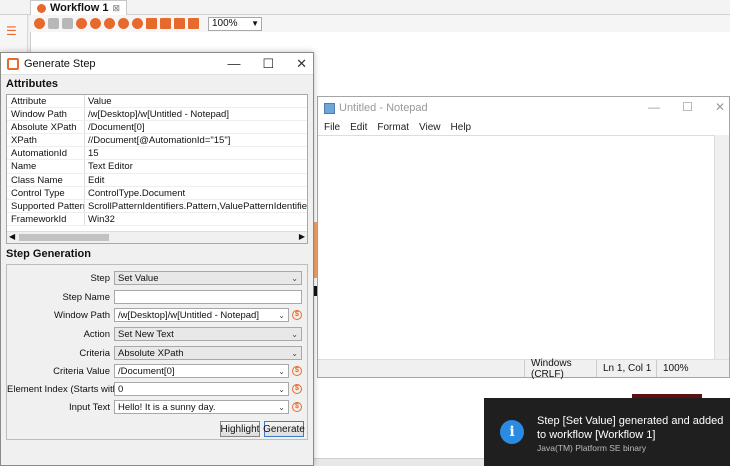 The width and height of the screenshot is (730, 466). Describe the element at coordinates (116, 128) in the screenshot. I see `attr-value: /Document[0]` at that location.